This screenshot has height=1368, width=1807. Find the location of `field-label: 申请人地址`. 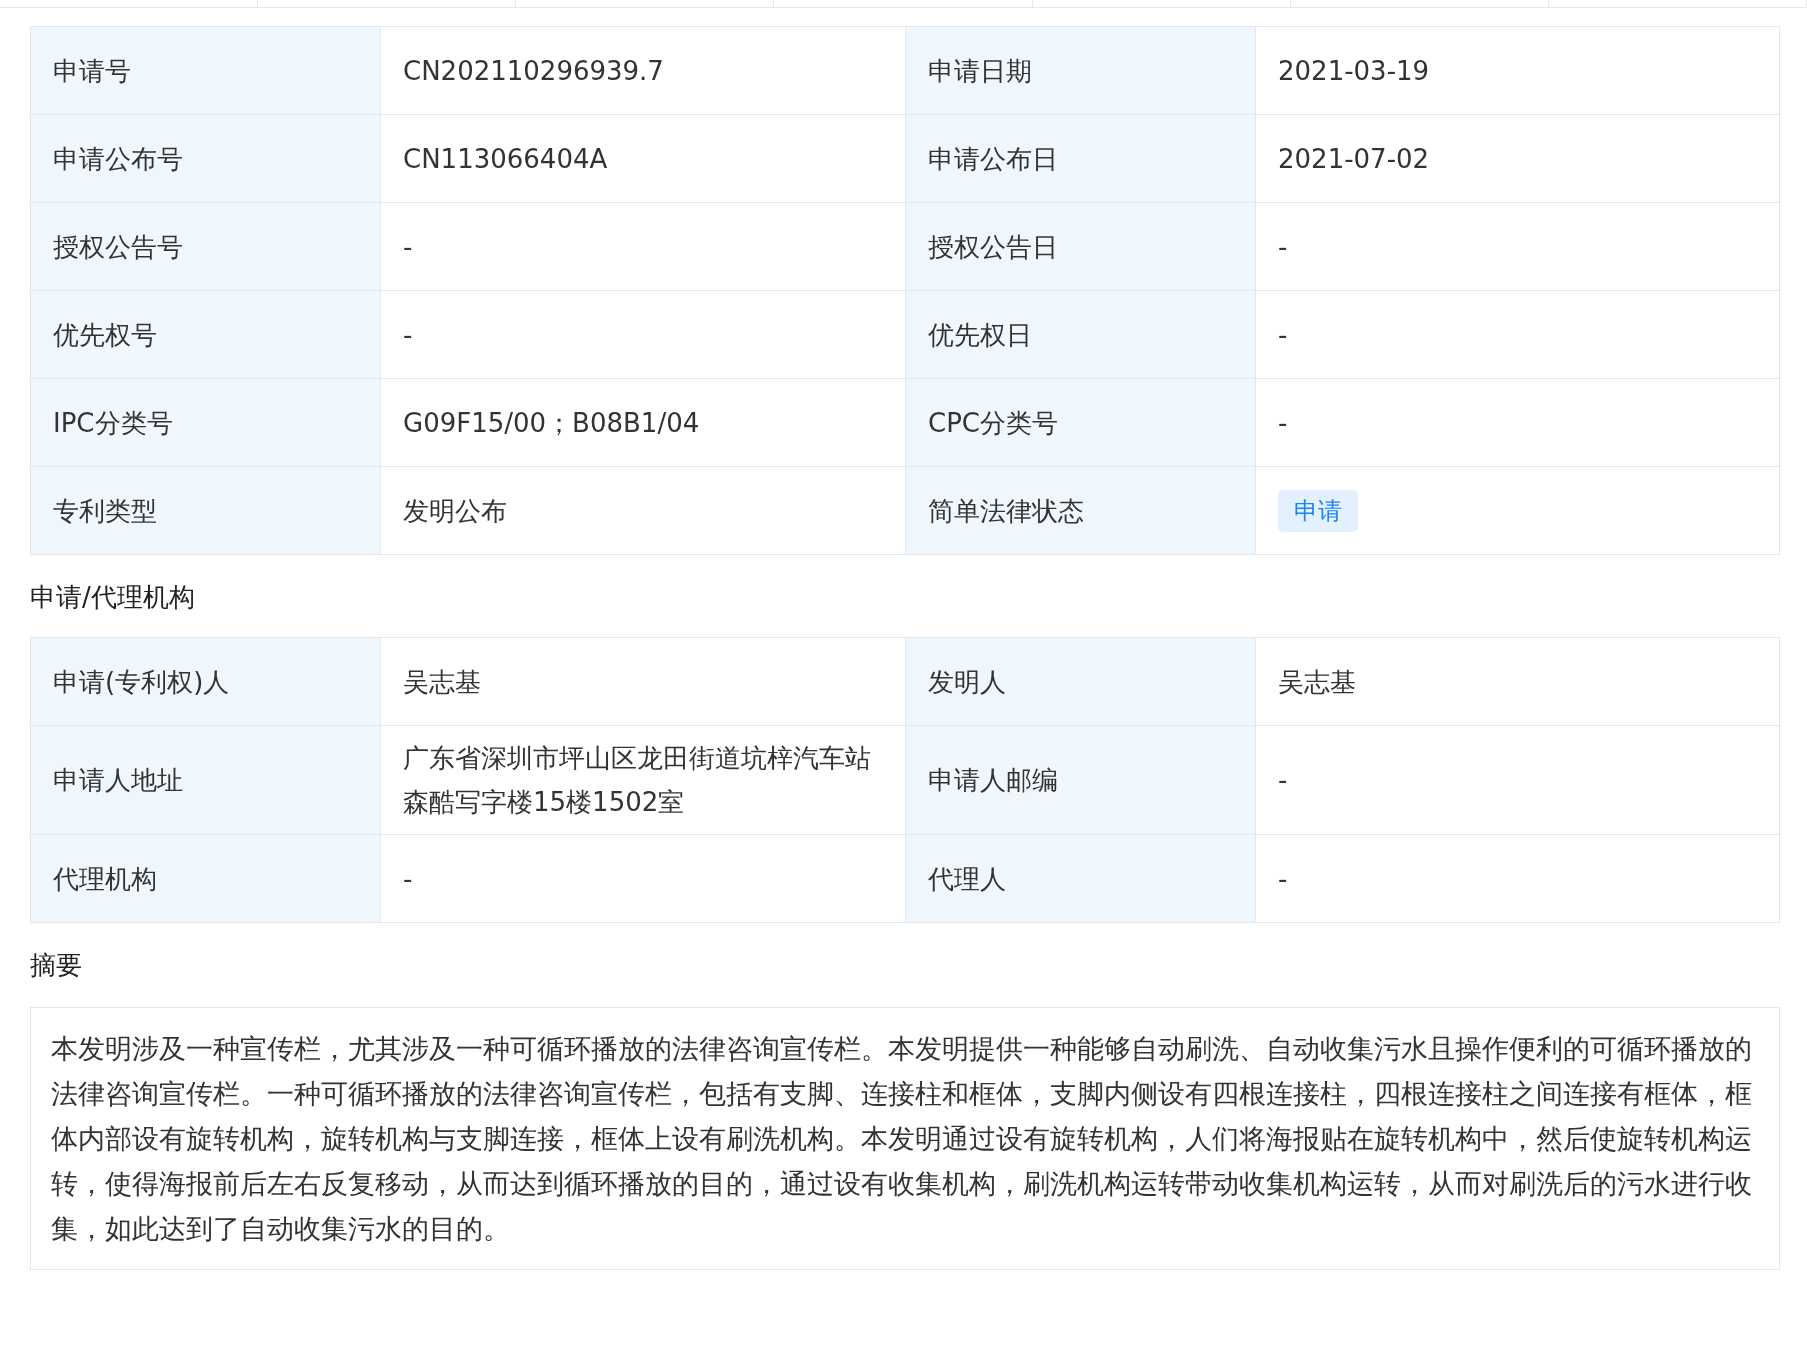

field-label: 申请人地址 is located at coordinates (206, 780).